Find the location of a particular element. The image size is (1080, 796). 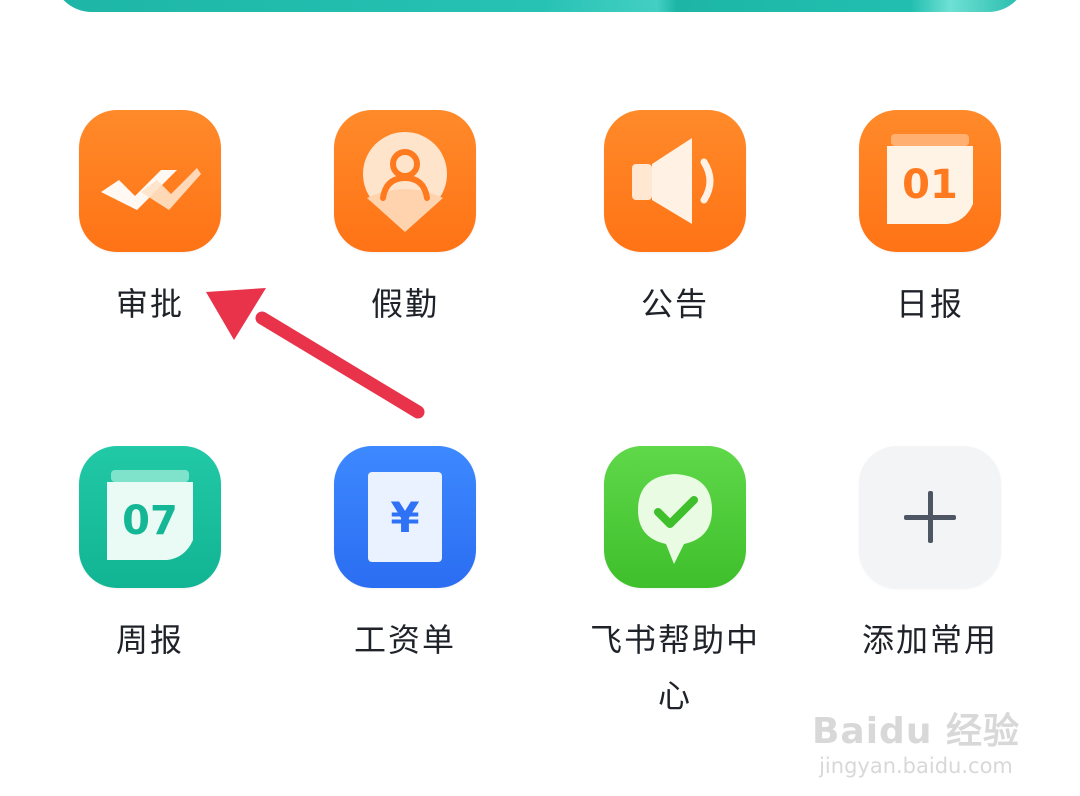

annotation-arrow-icon is located at coordinates (315, 353).